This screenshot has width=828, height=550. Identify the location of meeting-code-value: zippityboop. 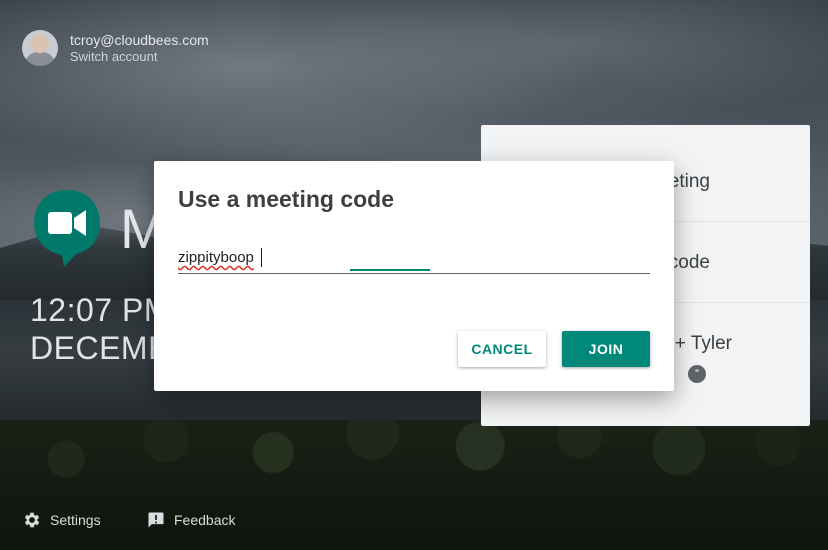
(216, 257).